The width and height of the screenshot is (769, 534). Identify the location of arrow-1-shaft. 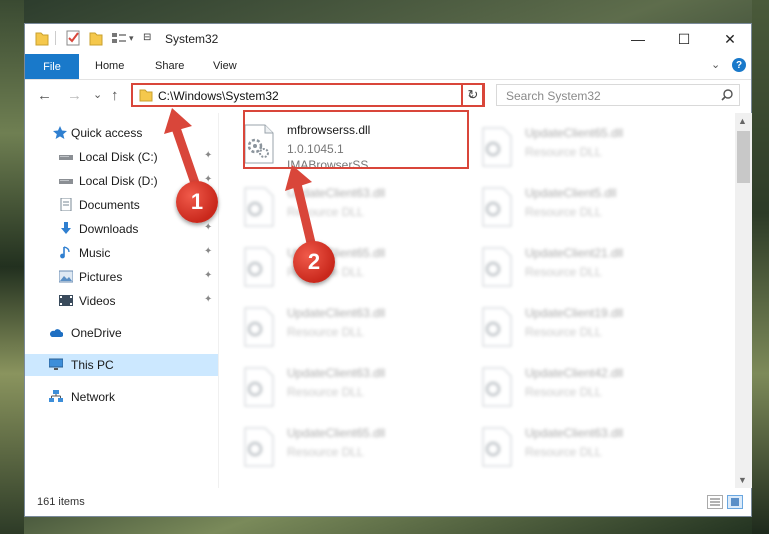
(186, 157).